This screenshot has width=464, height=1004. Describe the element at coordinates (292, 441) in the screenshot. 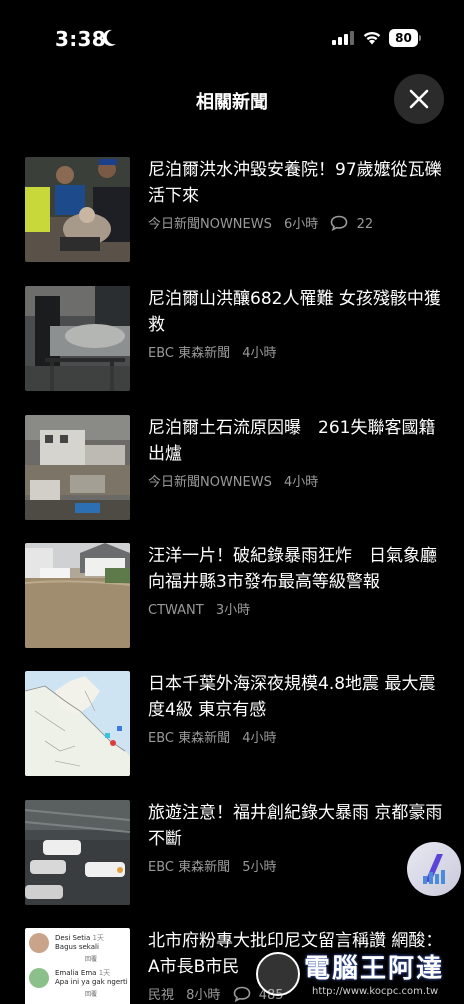

I see `news-title: 尼泊爾土石流原因曝 261失聯客國籍出爐` at that location.